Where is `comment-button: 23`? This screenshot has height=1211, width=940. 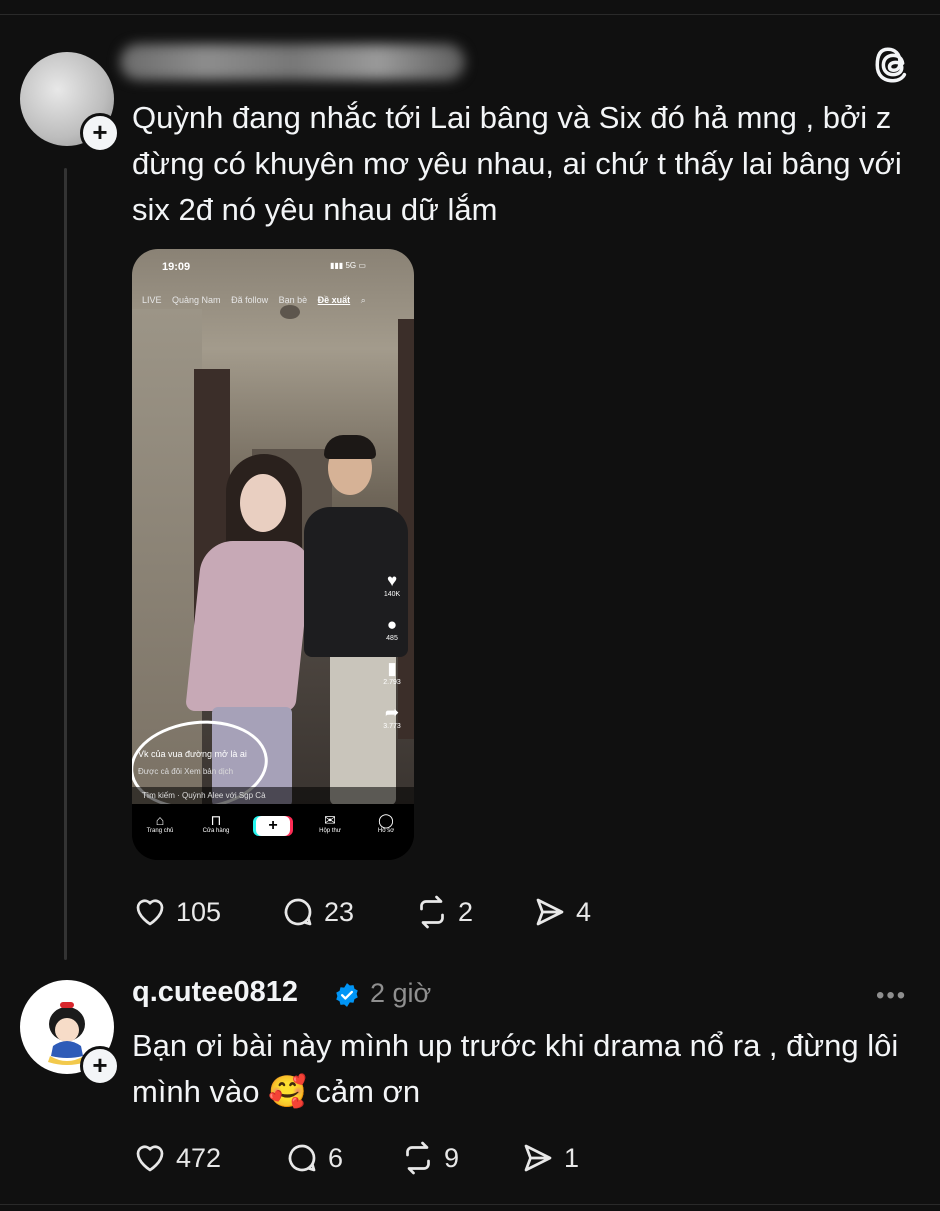 comment-button: 23 is located at coordinates (317, 912).